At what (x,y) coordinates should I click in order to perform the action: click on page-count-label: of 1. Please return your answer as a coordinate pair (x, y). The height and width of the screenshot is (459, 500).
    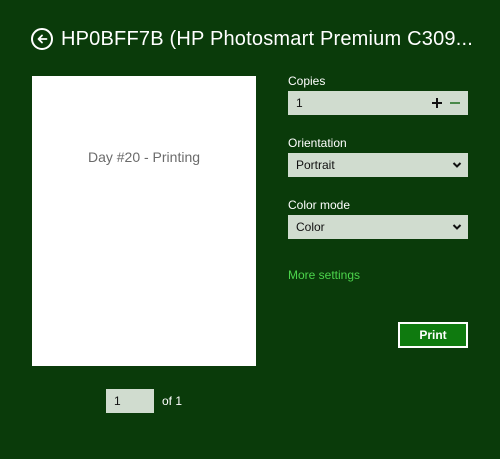
    Looking at the image, I should click on (172, 401).